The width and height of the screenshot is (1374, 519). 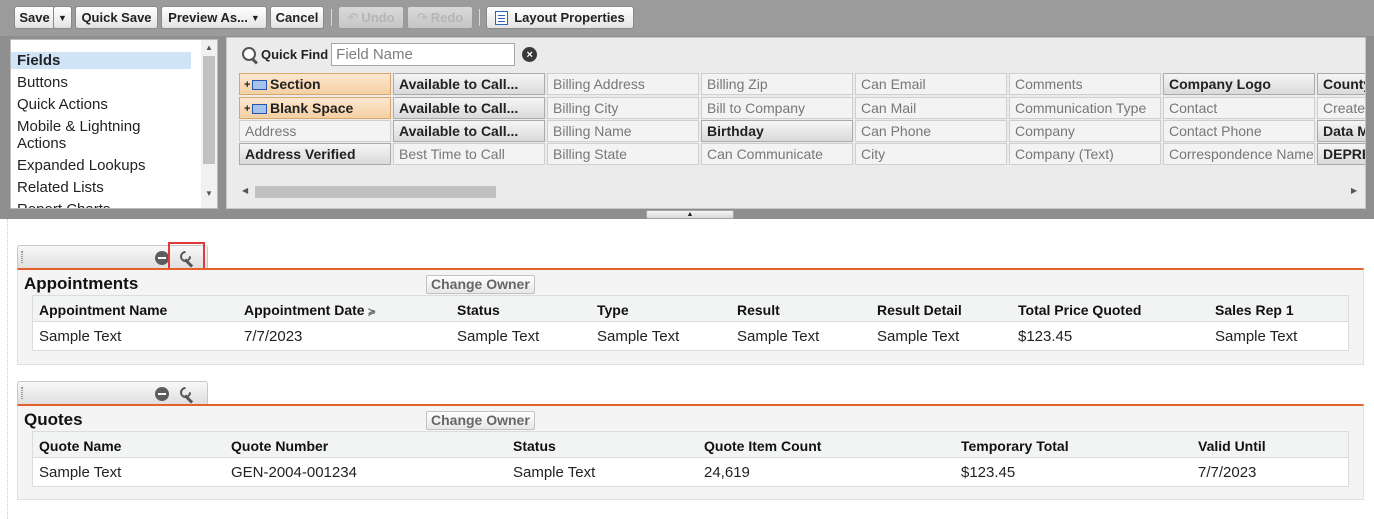 What do you see at coordinates (209, 193) in the screenshot?
I see `scroll-down-icon: ▼` at bounding box center [209, 193].